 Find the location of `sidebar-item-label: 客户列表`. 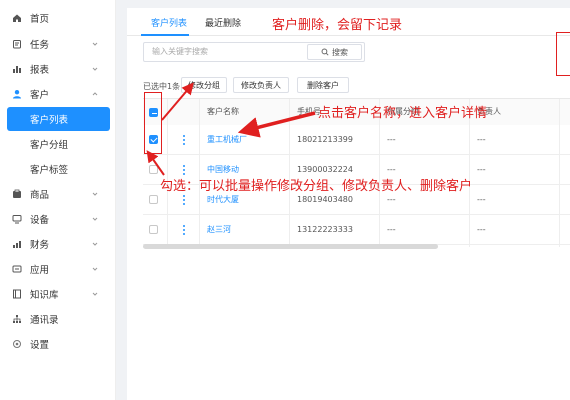

sidebar-item-label: 客户列表 is located at coordinates (49, 120).